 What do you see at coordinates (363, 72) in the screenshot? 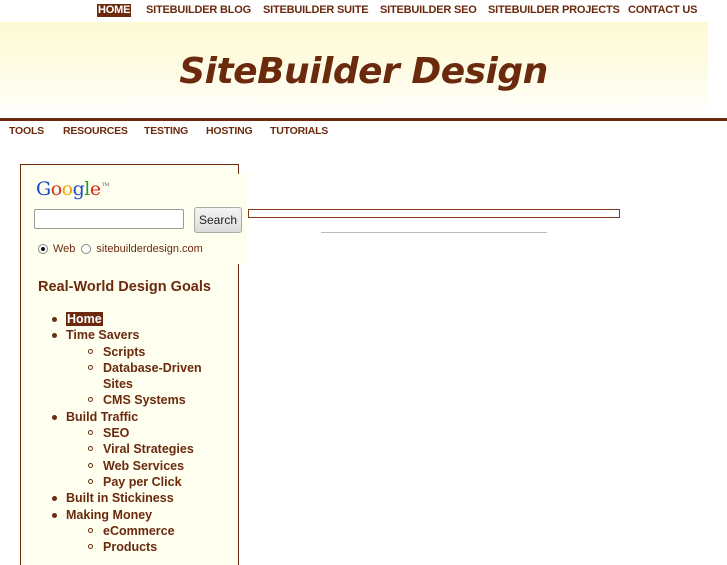
I see `site-logo: SiteBuilder Design` at bounding box center [363, 72].